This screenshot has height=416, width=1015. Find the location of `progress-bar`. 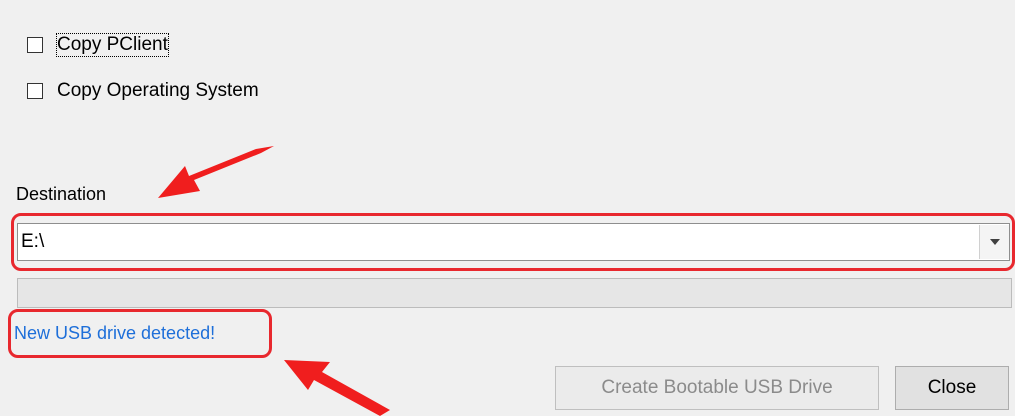

progress-bar is located at coordinates (514, 293).